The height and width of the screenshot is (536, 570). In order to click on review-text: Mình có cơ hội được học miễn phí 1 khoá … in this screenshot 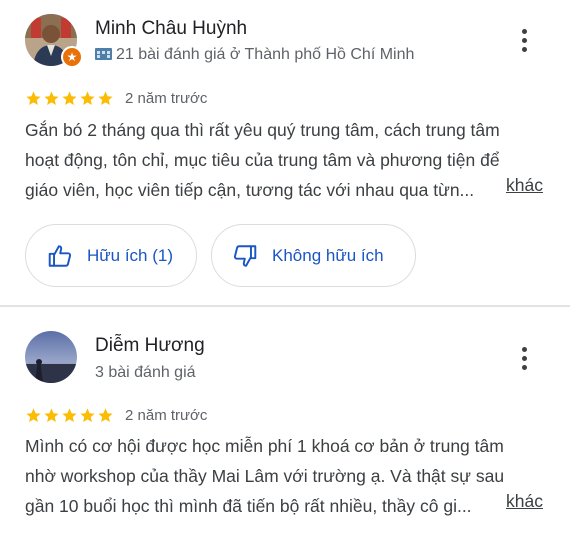, I will do `click(264, 476)`.